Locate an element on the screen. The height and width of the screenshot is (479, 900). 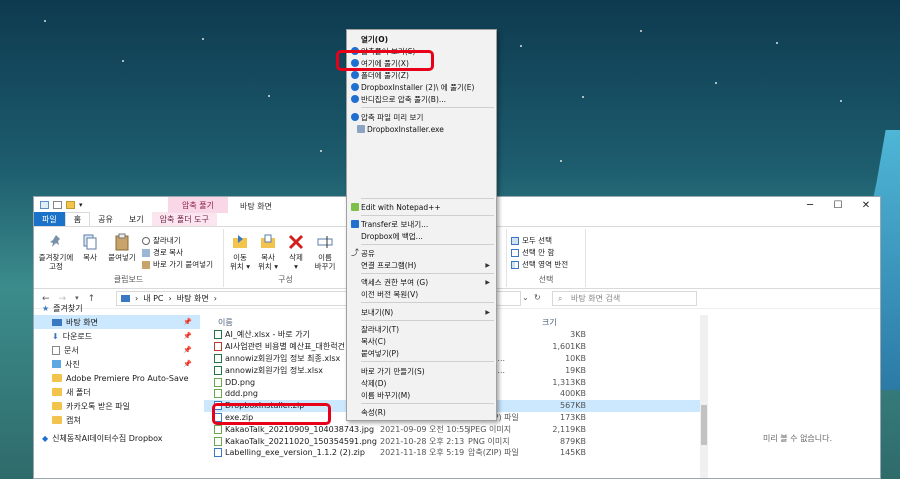
nav-item-dropbox: ◆ 신체동작AI데이터수집 Dropbox is located at coordinates (117, 438).